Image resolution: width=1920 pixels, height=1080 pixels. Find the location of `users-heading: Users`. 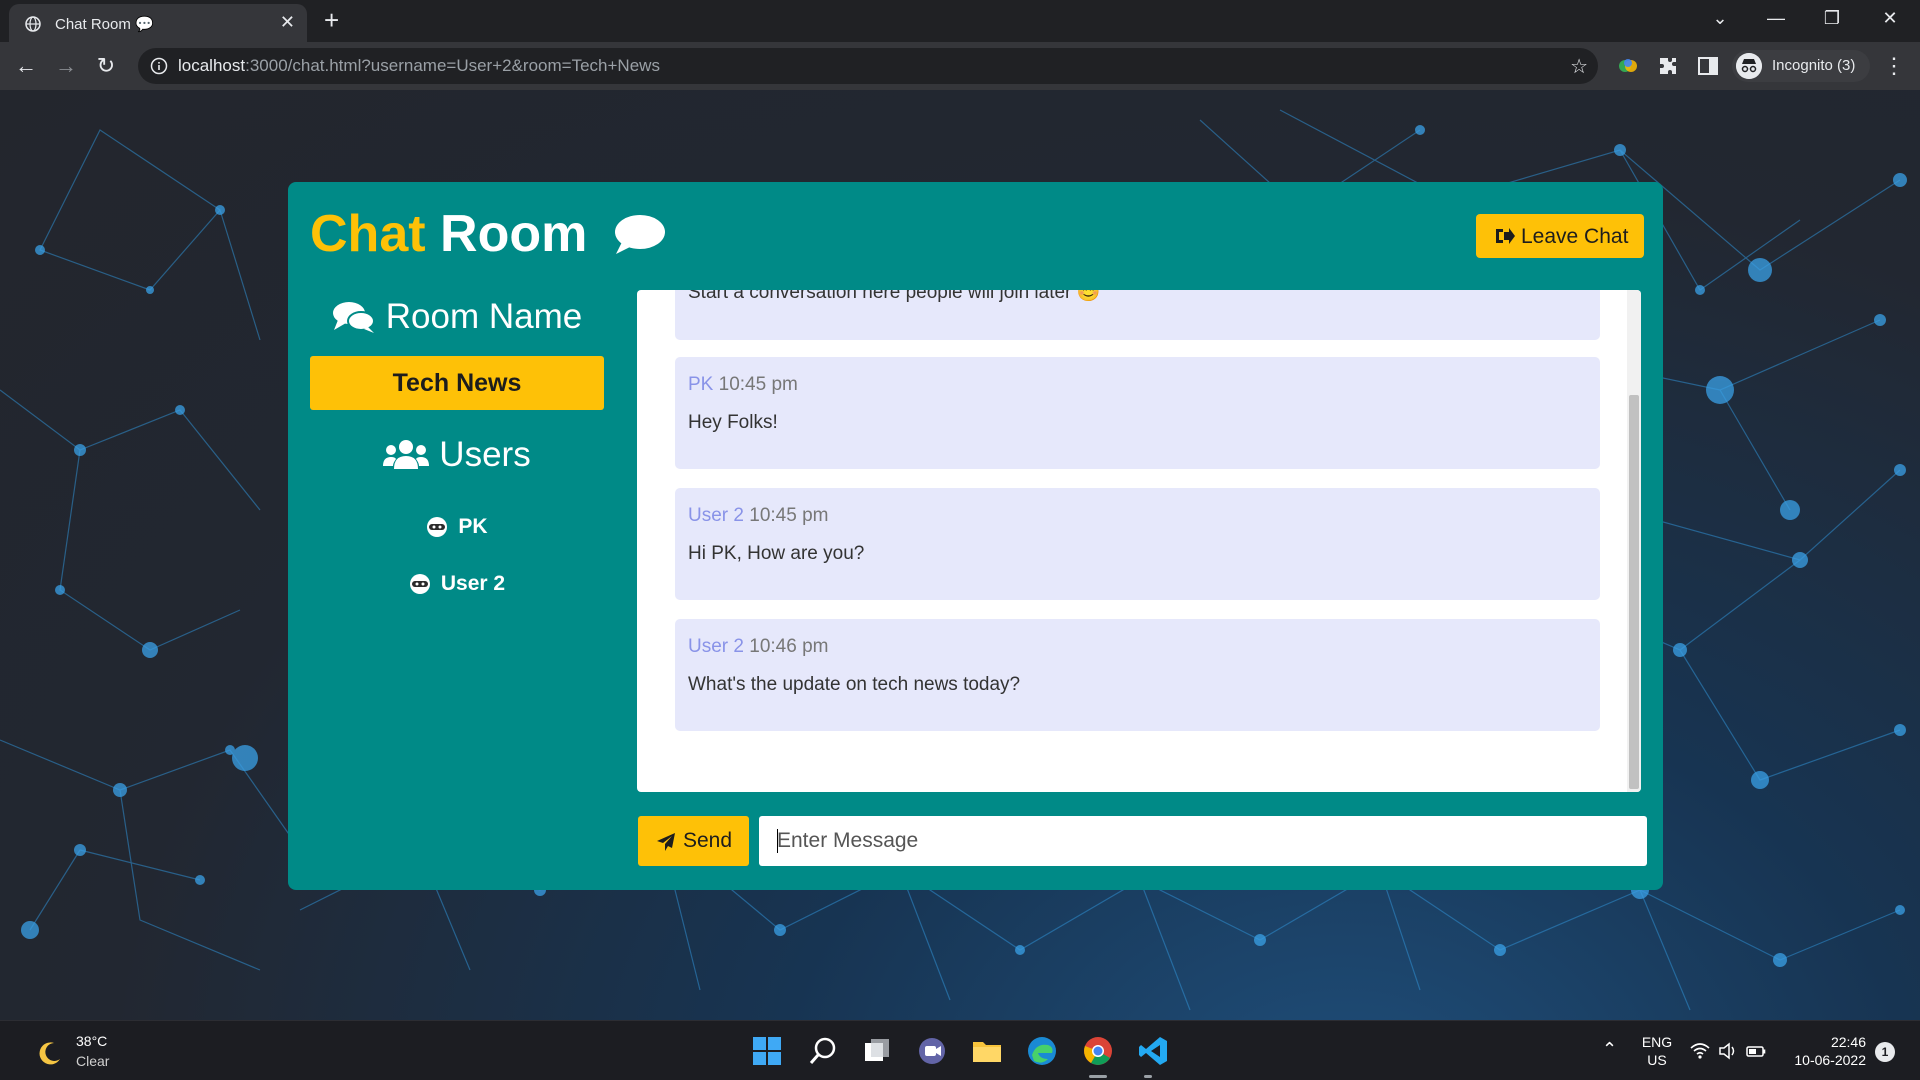

users-heading: Users is located at coordinates (457, 455).